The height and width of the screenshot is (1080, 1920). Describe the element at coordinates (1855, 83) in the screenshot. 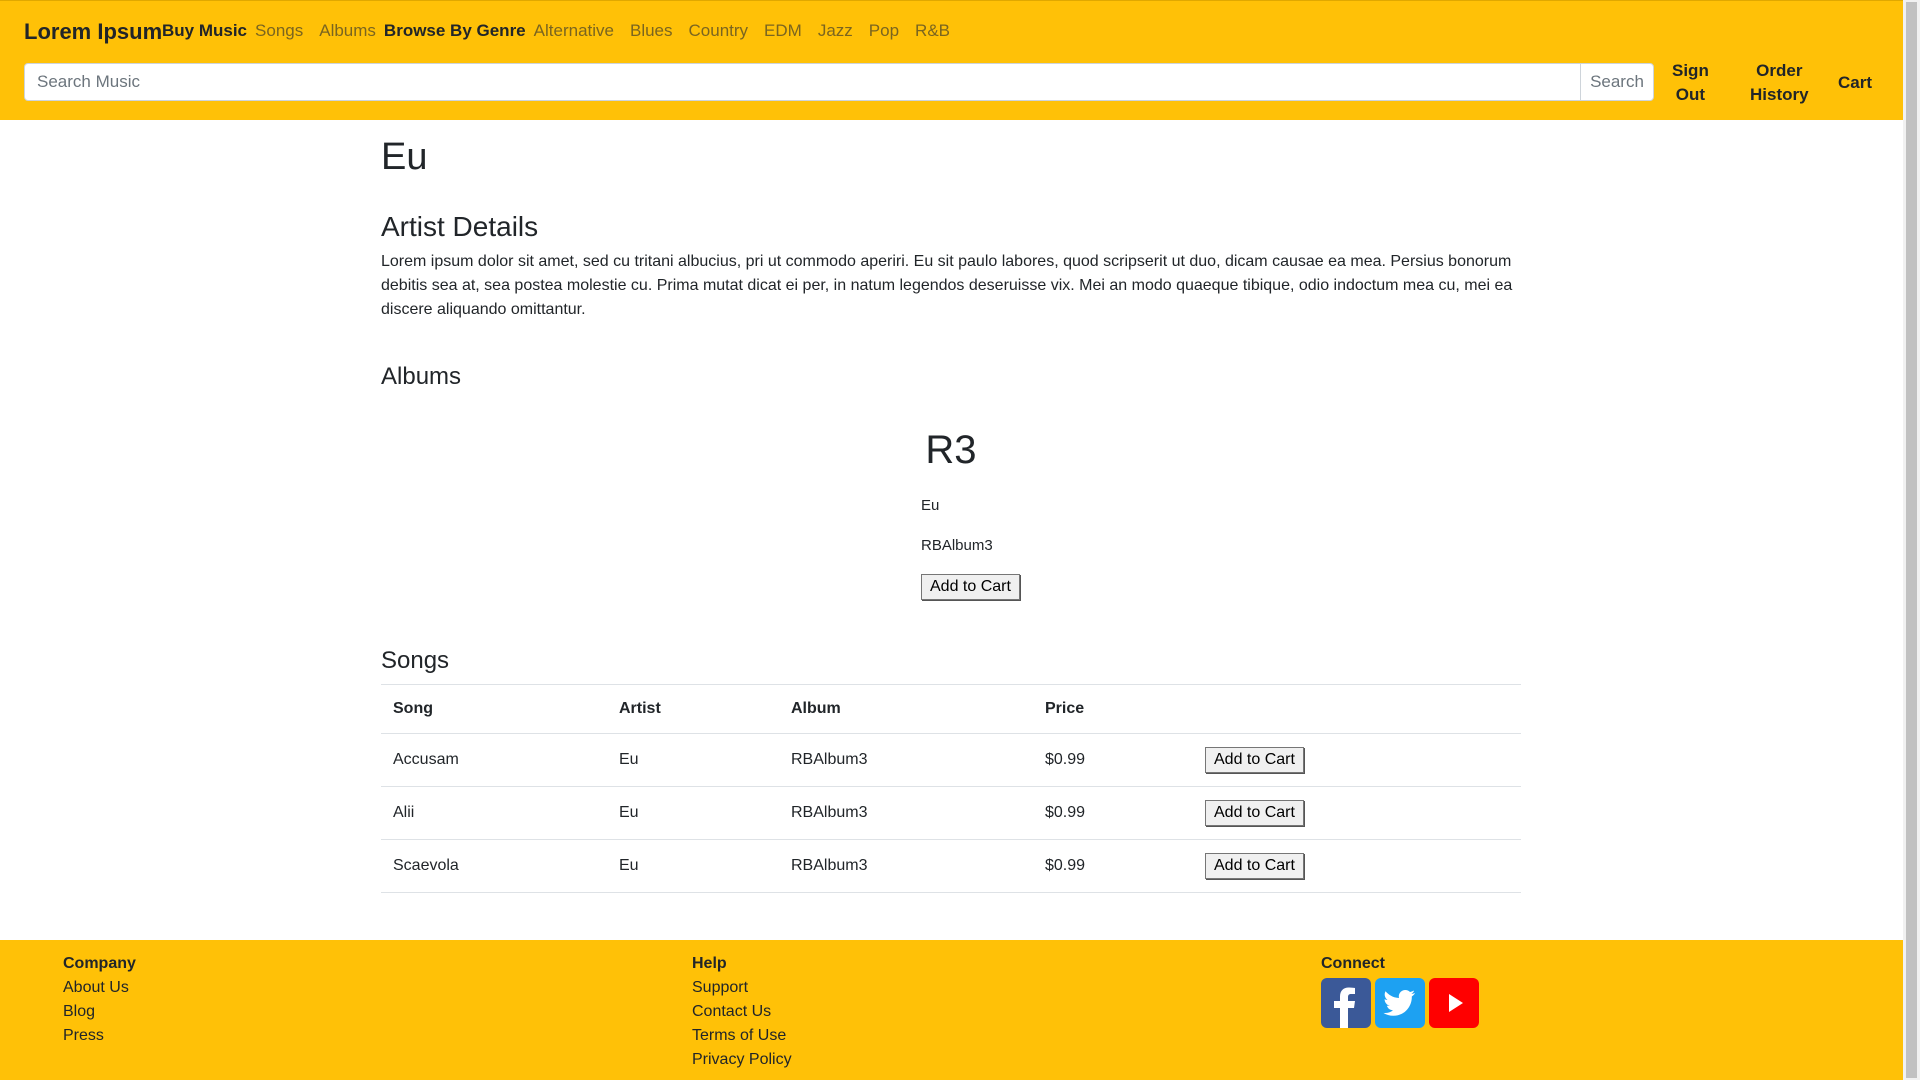

I see `cart-link: Cart` at that location.